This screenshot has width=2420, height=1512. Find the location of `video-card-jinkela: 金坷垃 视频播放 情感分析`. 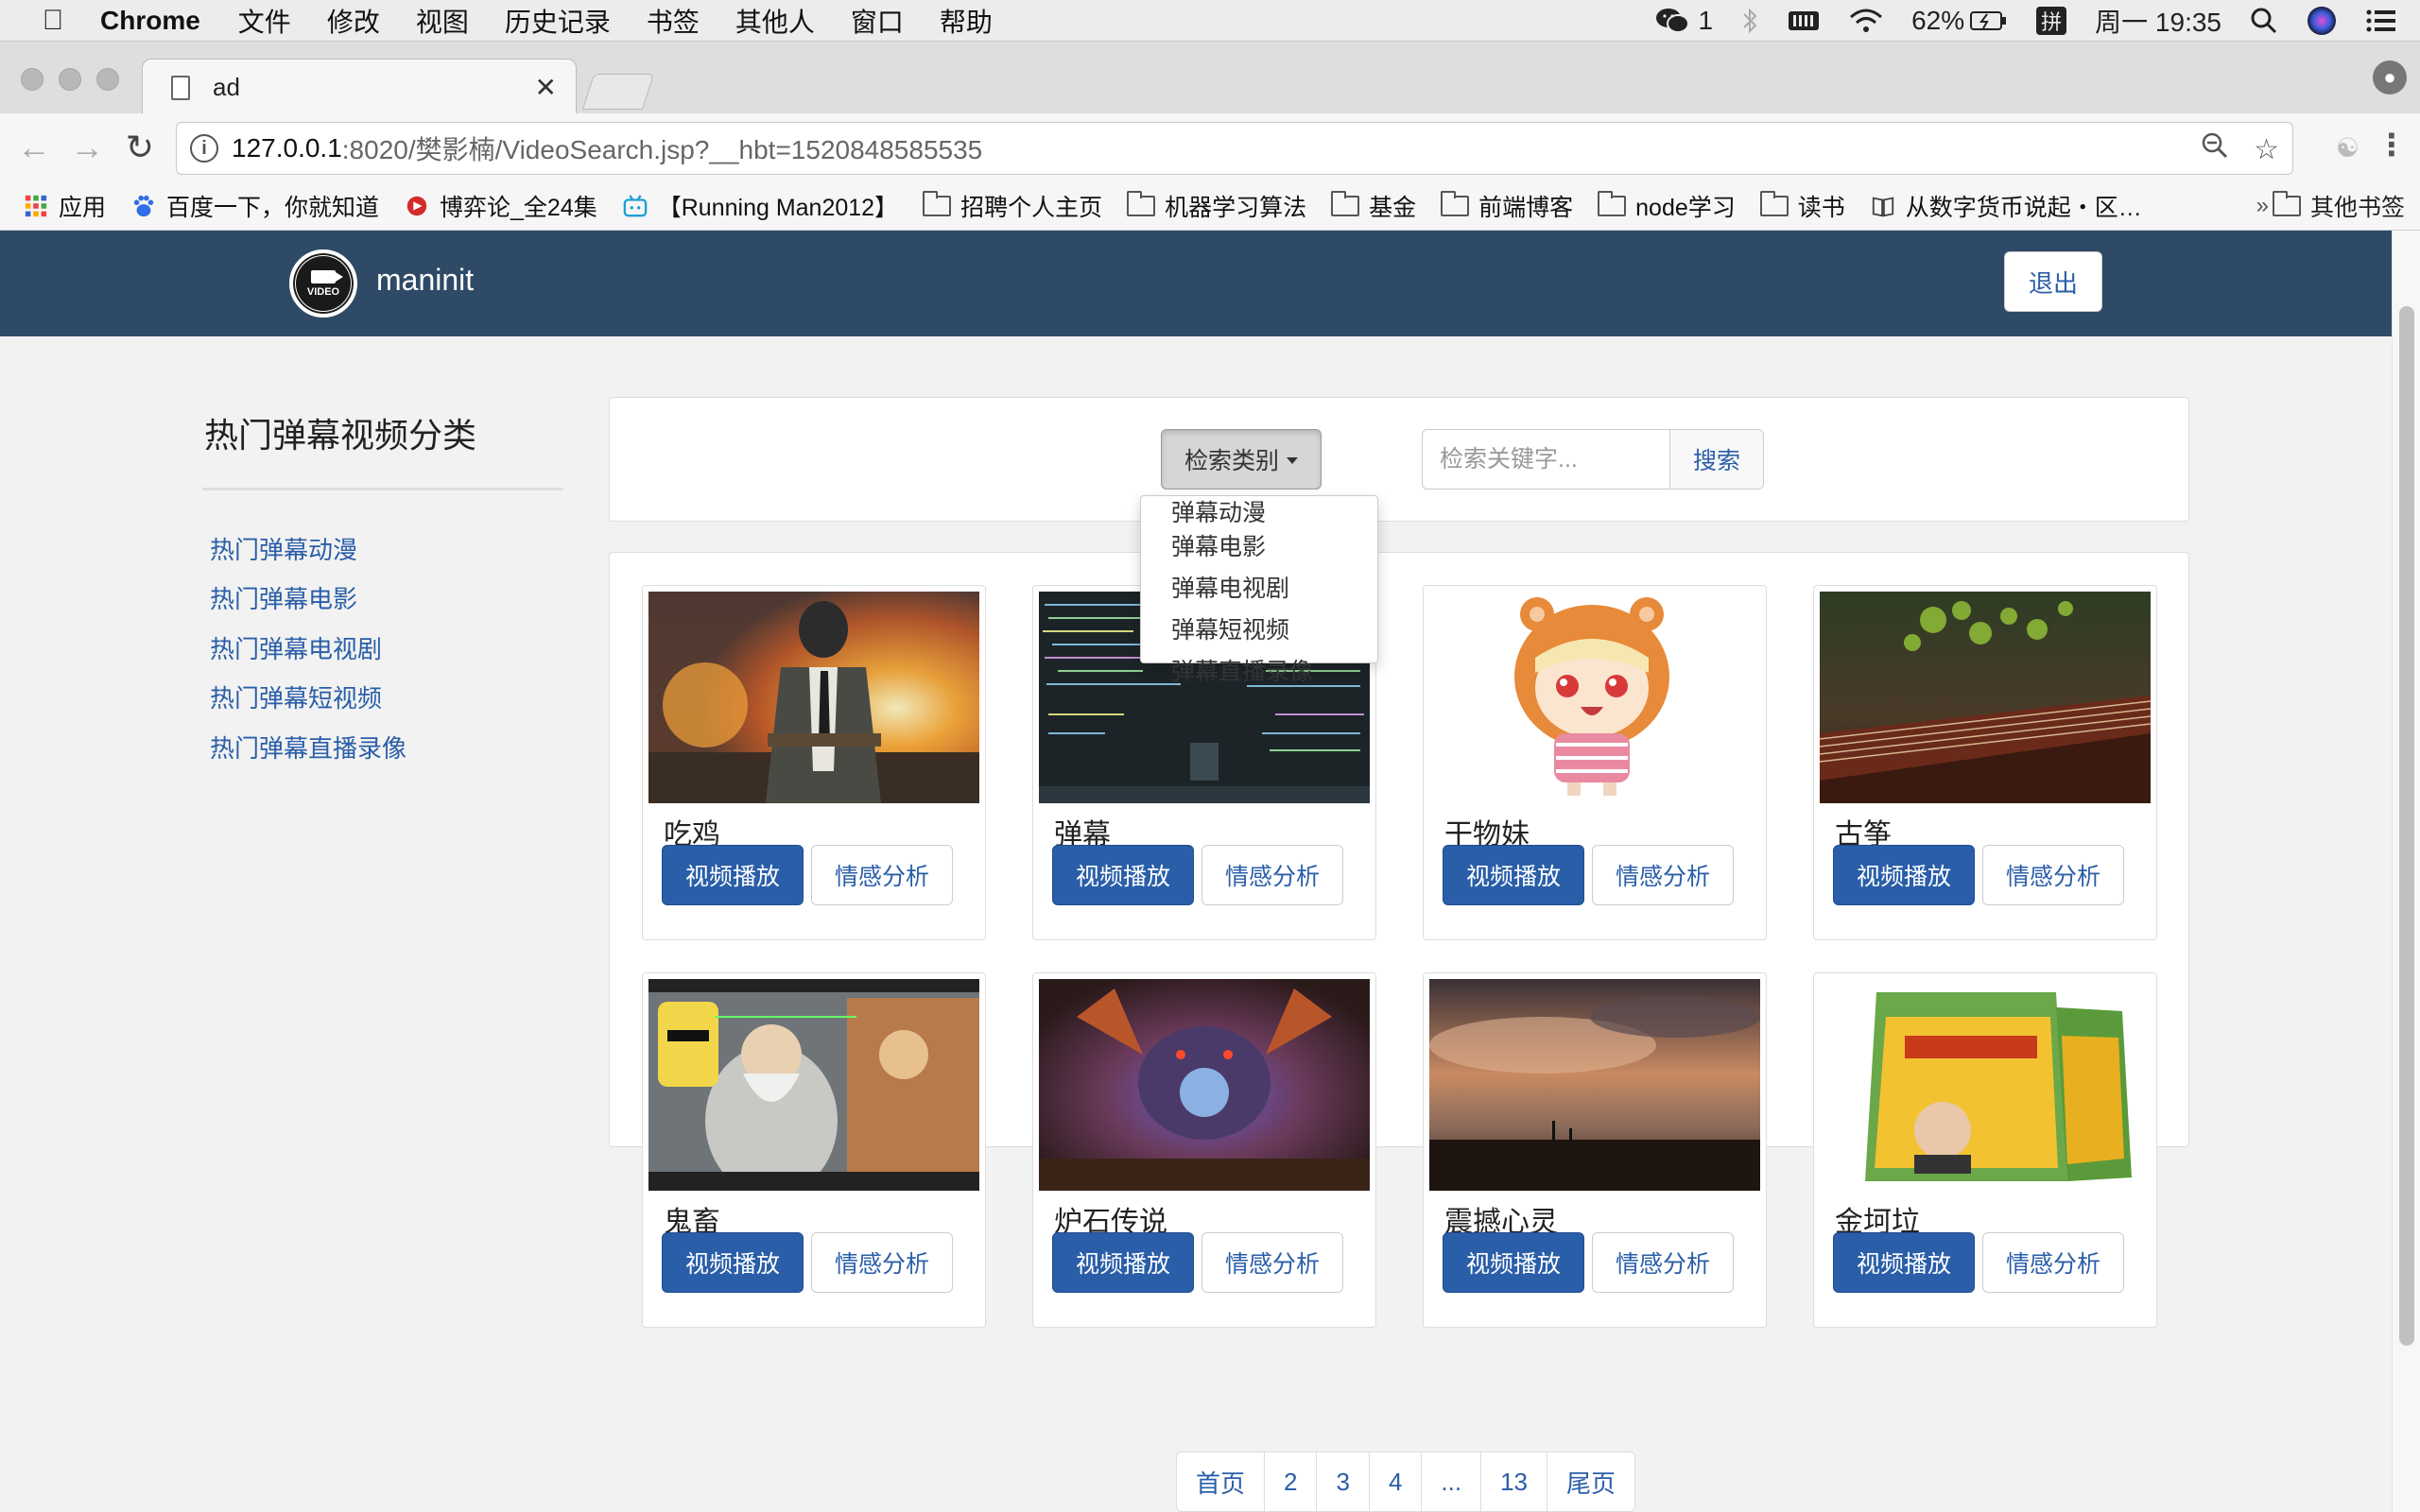

video-card-jinkela: 金坷垃 视频播放 情感分析 is located at coordinates (1985, 1150).